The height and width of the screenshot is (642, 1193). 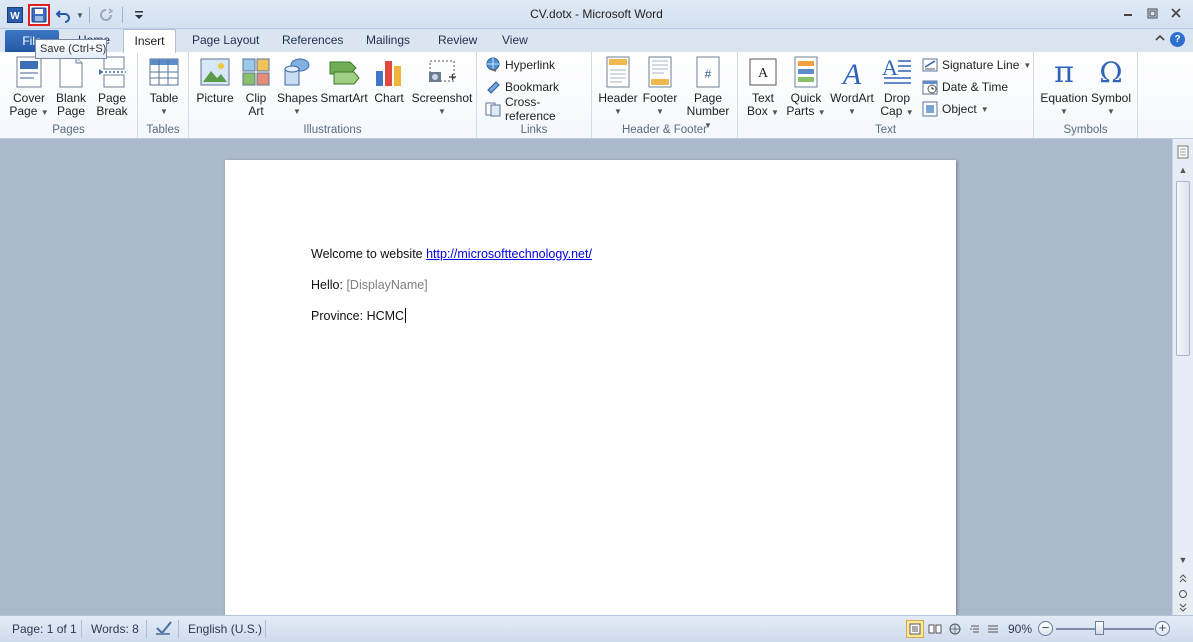 I want to click on scroll-thumb, so click(x=1183, y=268).